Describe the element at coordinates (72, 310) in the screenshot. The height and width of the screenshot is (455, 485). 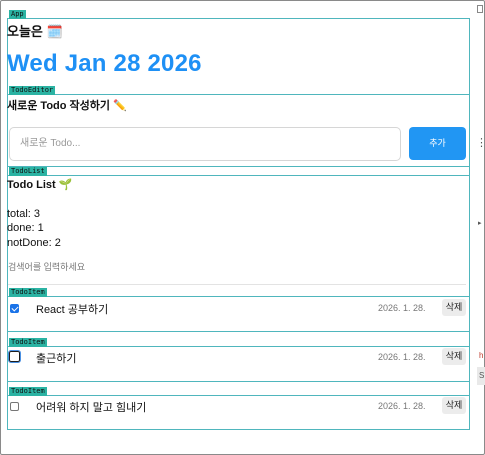
I see `todo-content: React 공부하기` at that location.